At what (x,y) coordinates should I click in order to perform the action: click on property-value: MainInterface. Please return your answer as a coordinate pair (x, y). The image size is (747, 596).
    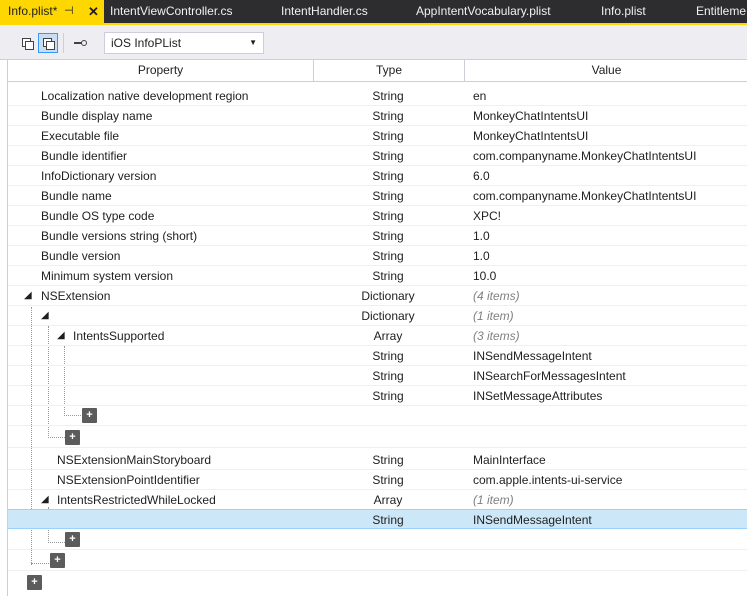
    Looking at the image, I should click on (509, 460).